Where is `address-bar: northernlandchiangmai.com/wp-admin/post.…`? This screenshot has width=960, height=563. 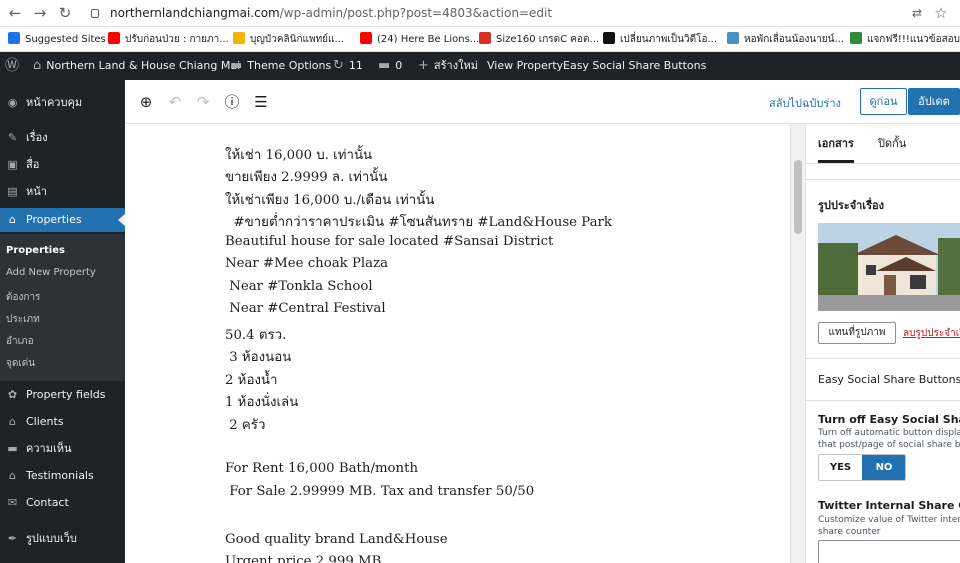
address-bar: northernlandchiangmai.com/wp-admin/post.… is located at coordinates (494, 13).